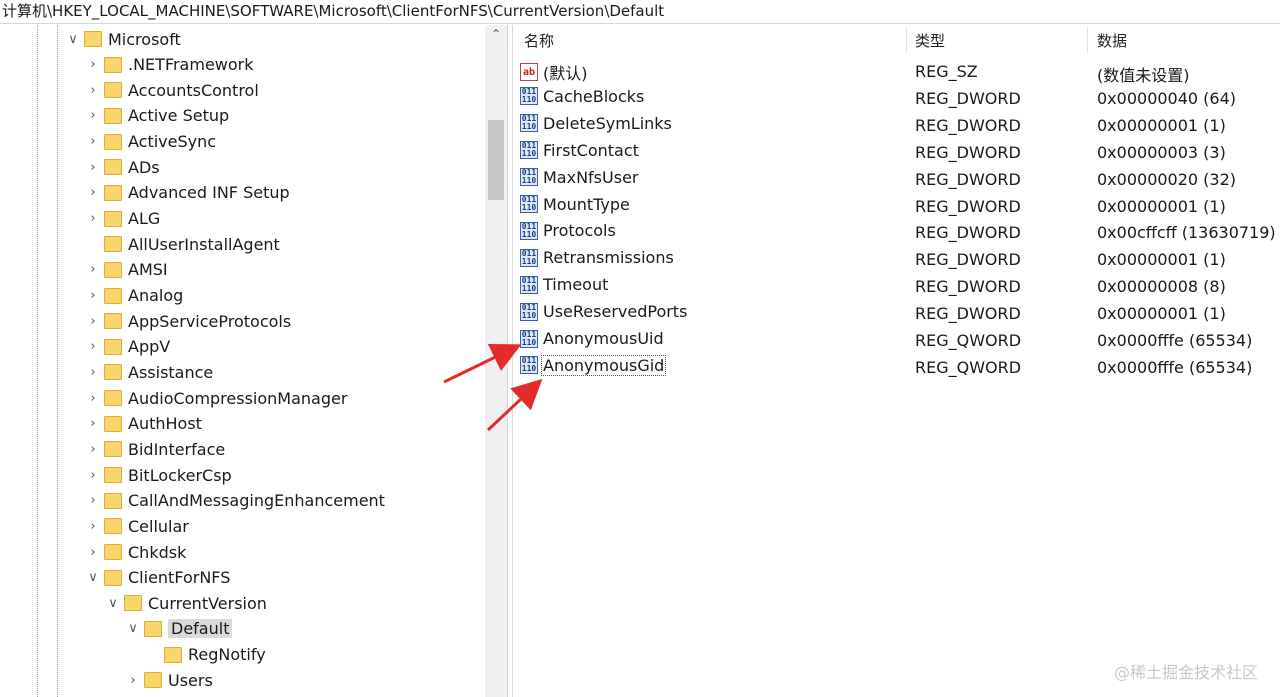 This screenshot has height=697, width=1280. Describe the element at coordinates (946, 71) in the screenshot. I see `value-type: REG_SZ` at that location.